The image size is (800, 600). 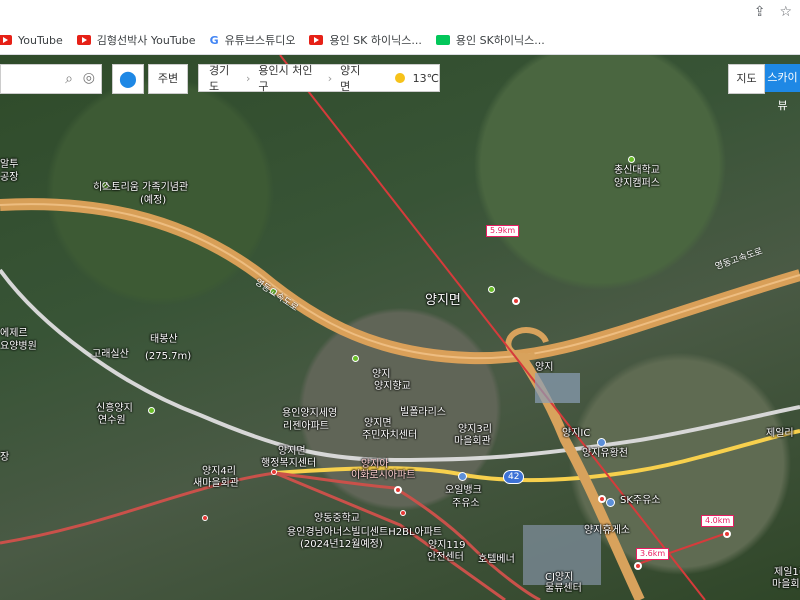 I want to click on bookmark-youtube-studio: G 유튜브스튜디오, so click(x=253, y=40).